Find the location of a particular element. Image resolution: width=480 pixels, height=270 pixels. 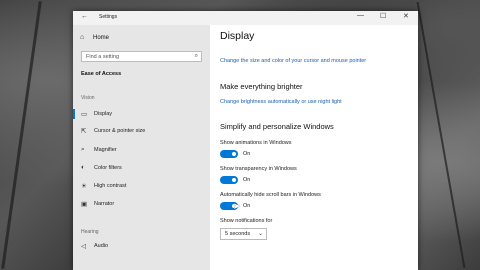

sidebar-item-label: Color filters is located at coordinates (108, 168).